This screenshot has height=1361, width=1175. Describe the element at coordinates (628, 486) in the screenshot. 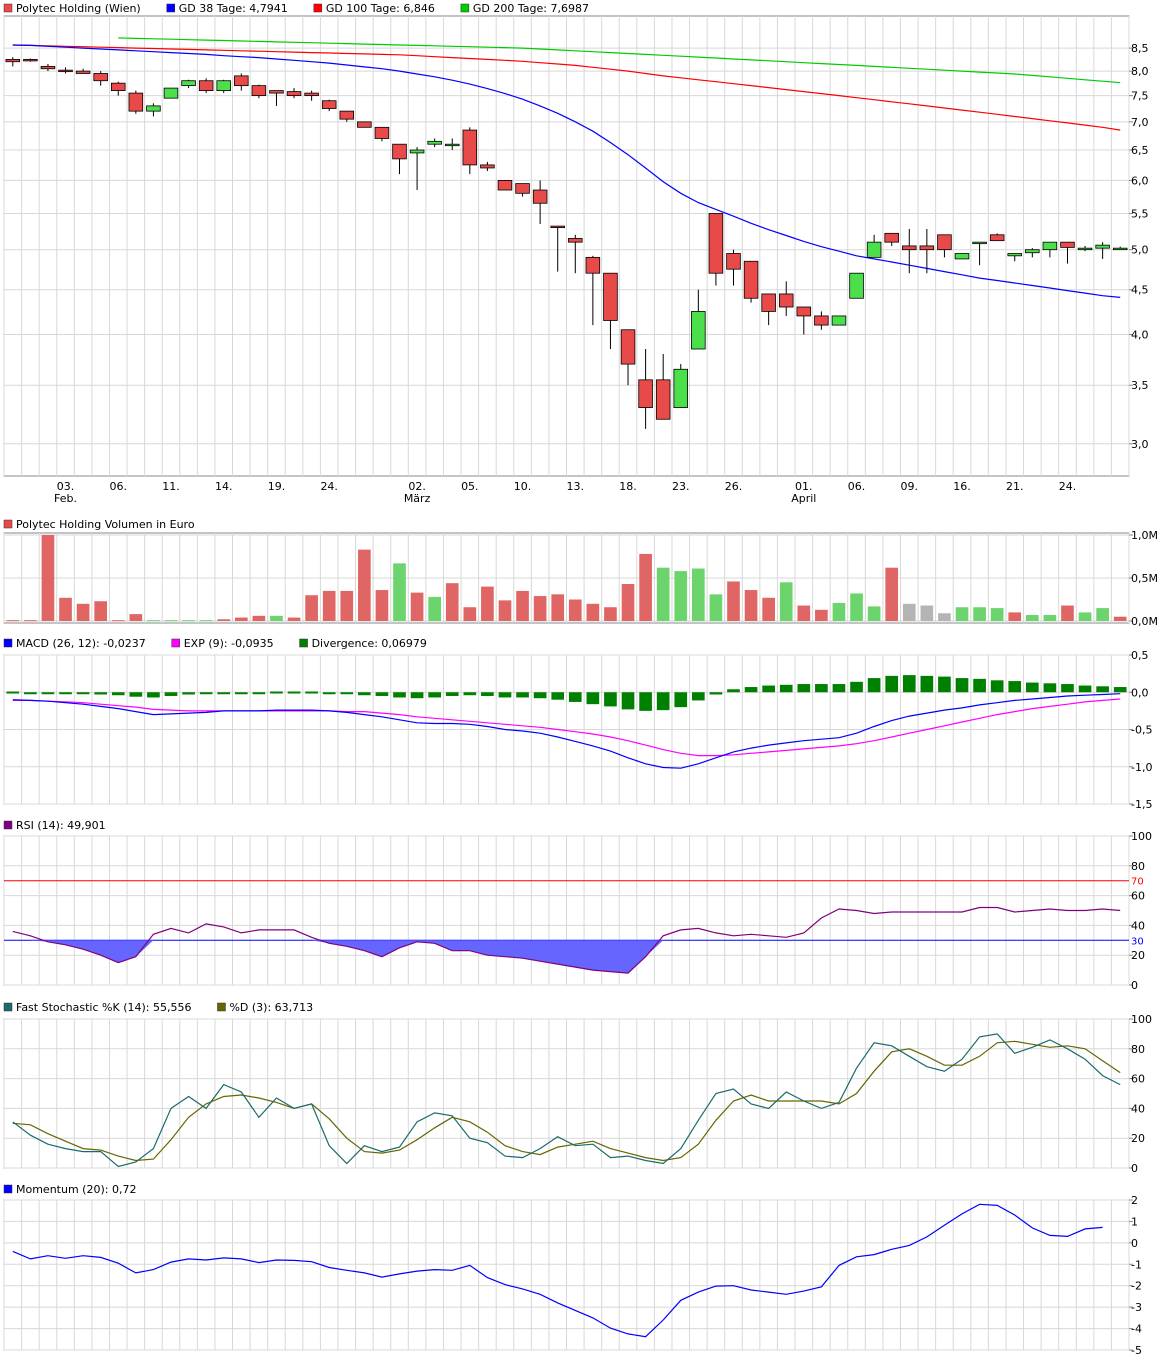

I see `x-tick-label: 18.` at that location.